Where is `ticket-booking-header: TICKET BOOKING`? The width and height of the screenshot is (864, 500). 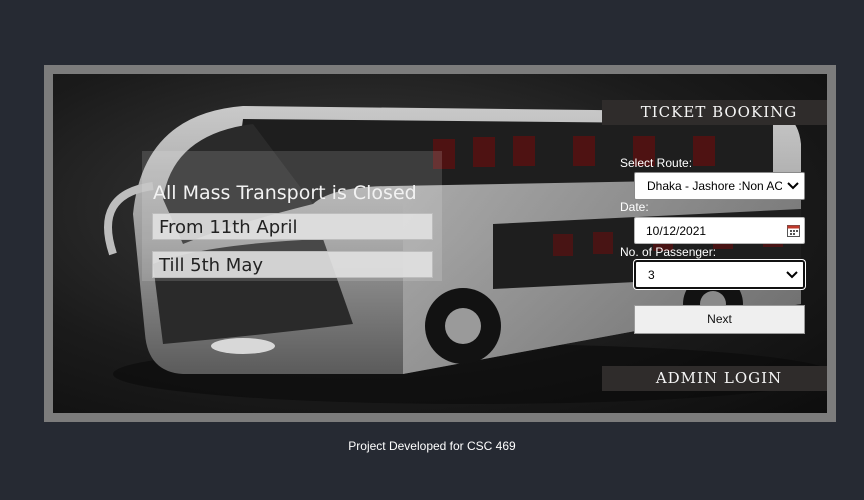 ticket-booking-header: TICKET BOOKING is located at coordinates (714, 112).